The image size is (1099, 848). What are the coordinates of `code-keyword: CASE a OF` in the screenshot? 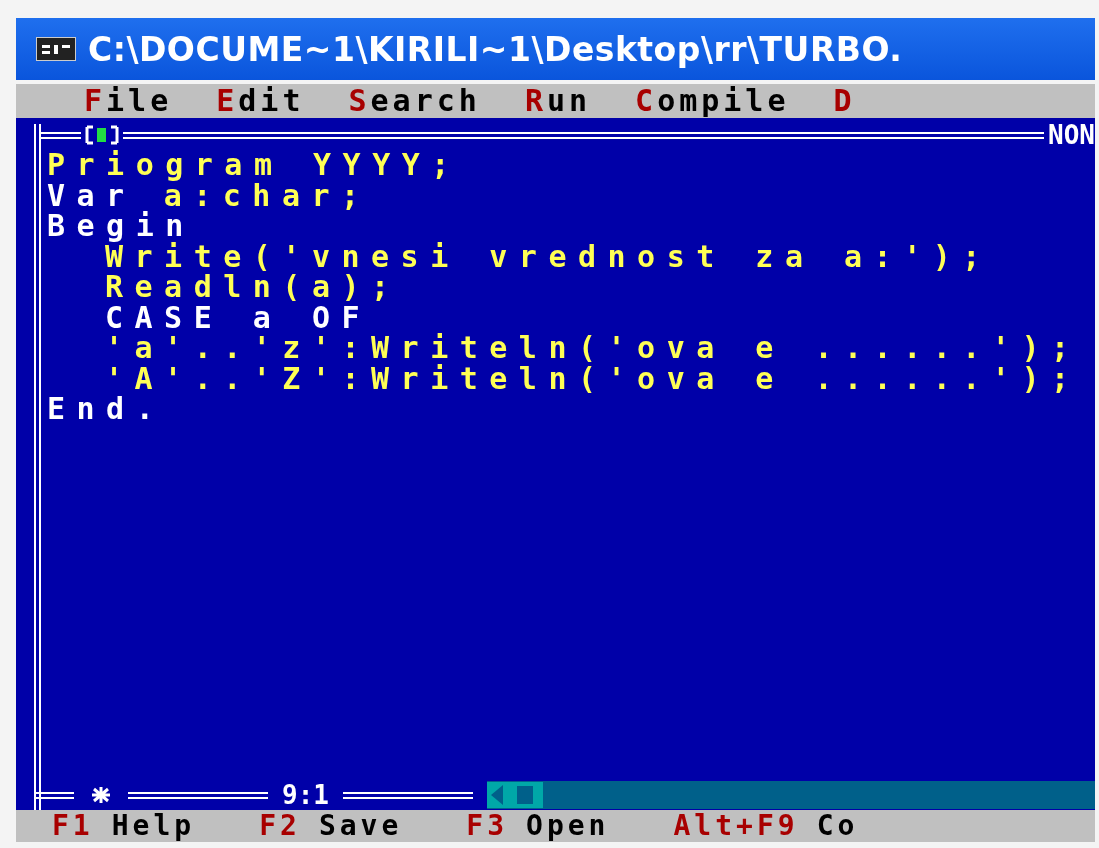 It's located at (238, 317).